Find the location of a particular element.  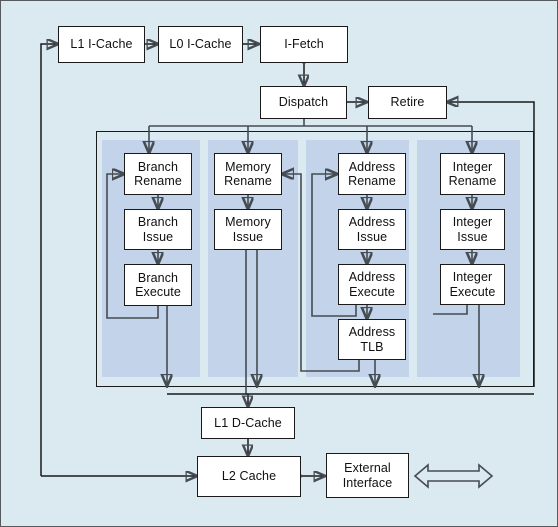

node-i-fetch-label: I-Fetch is located at coordinates (304, 44).